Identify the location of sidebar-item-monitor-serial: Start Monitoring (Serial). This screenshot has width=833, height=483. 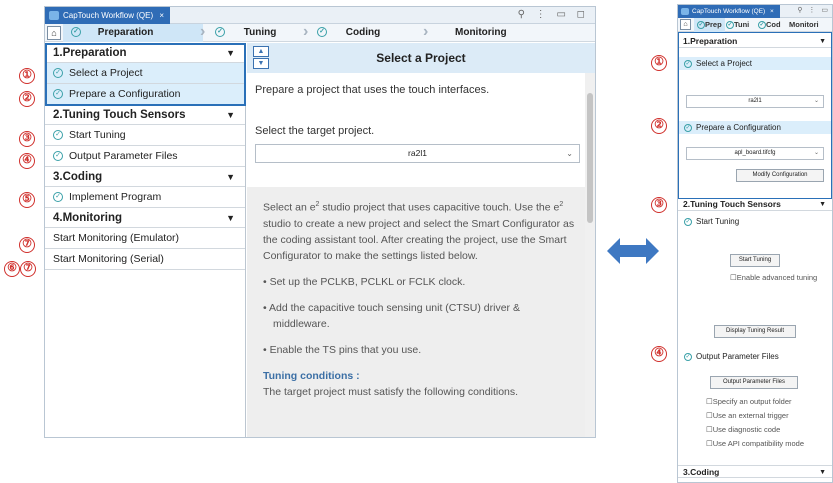
(145, 259).